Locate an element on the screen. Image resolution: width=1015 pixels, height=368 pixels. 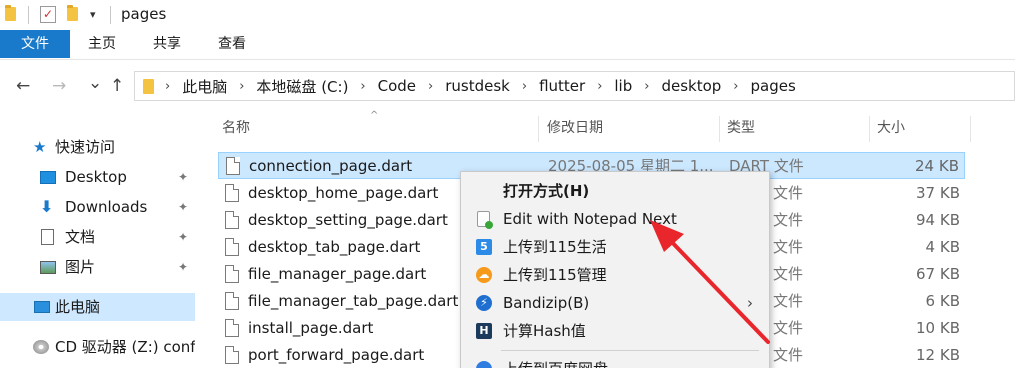
tab-share: 共享 is located at coordinates (167, 44).